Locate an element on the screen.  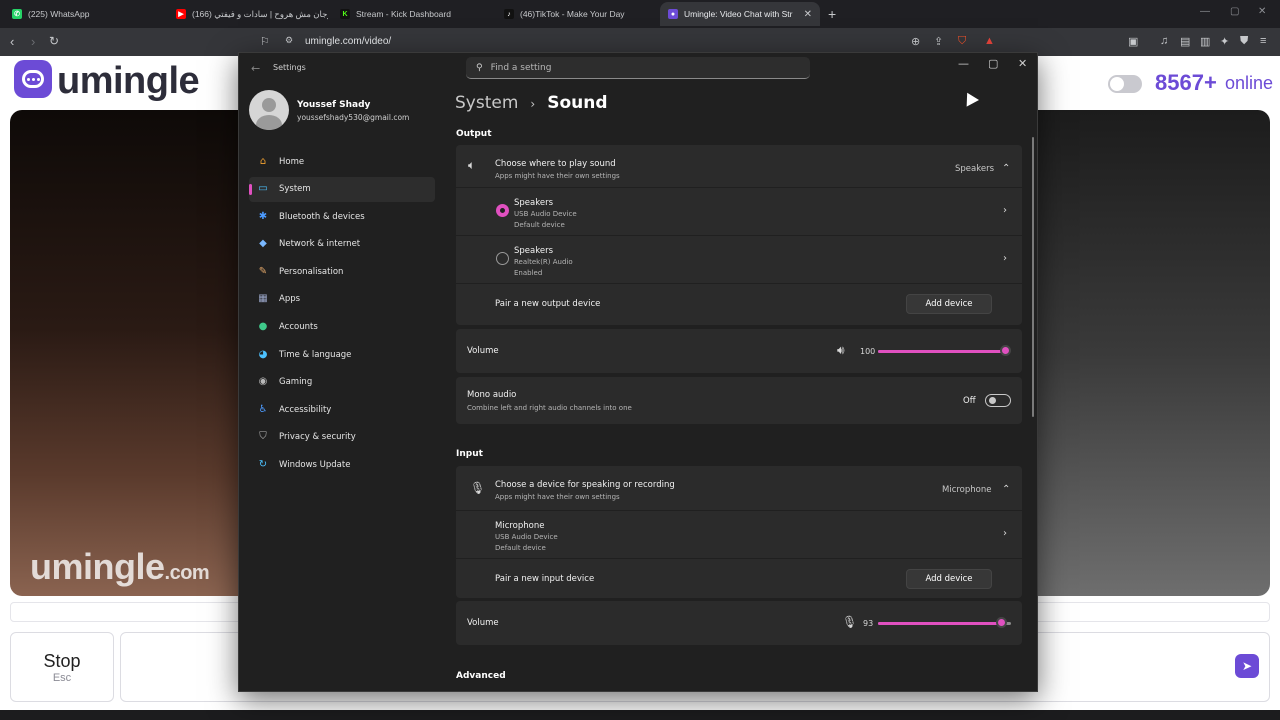
shield-icon: ⛉ is located at coordinates (263, 437).